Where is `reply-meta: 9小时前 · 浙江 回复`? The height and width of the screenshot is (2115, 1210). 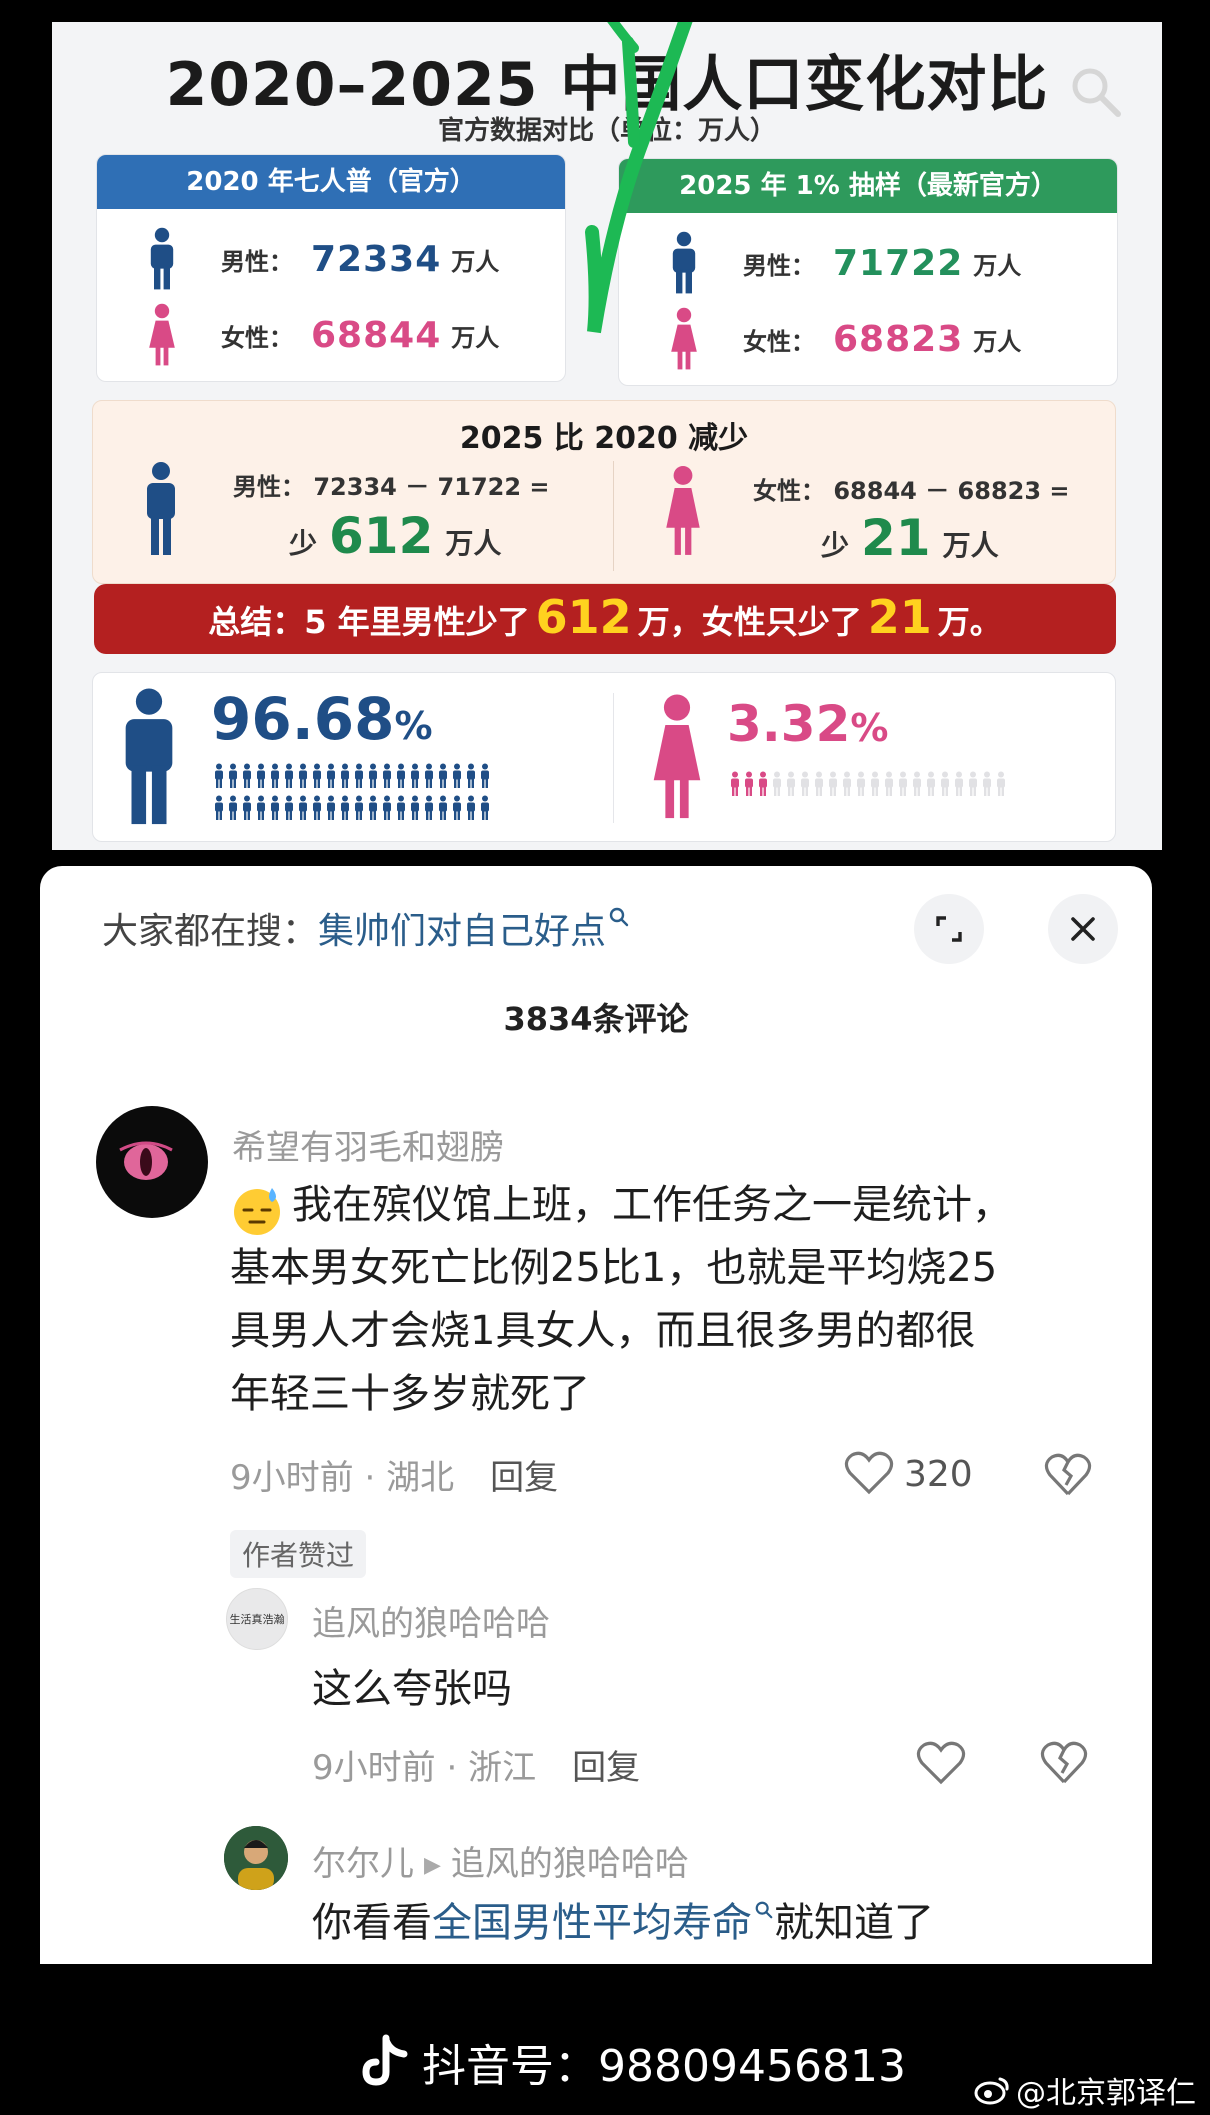
reply-meta: 9小时前 · 浙江 回复 is located at coordinates (476, 1768).